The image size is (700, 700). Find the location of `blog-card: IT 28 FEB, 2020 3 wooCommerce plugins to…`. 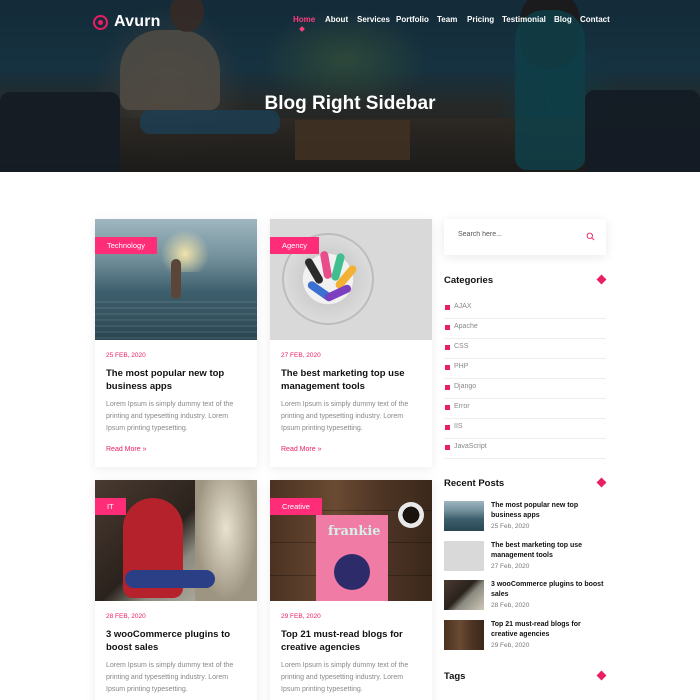

blog-card: IT 28 FEB, 2020 3 wooCommerce plugins to… is located at coordinates (176, 590).